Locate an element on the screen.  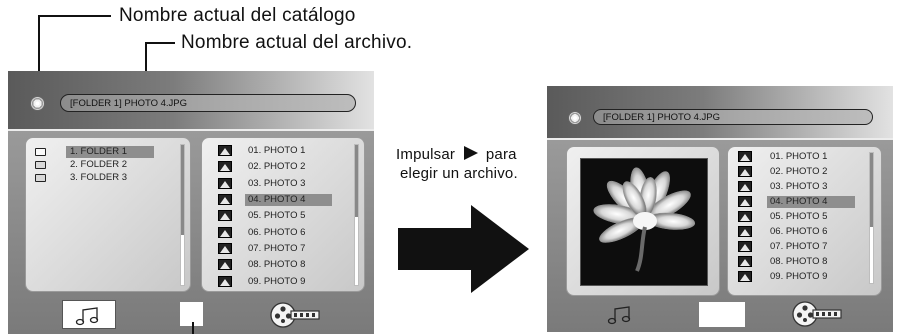
press-instruction-line1: Impulsar para is located at coordinates (456, 154).